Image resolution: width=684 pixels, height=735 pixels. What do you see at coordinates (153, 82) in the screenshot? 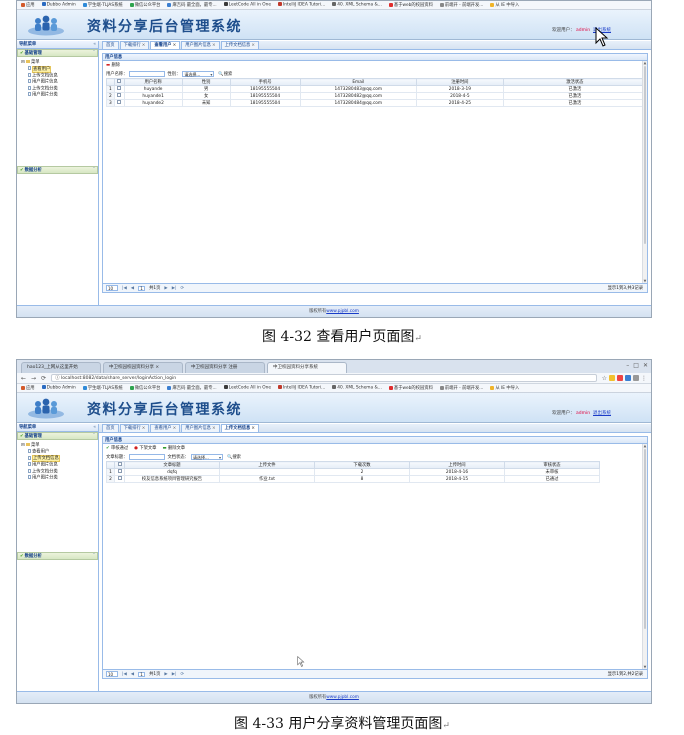
I see `column-header: 用户名称` at bounding box center [153, 82].